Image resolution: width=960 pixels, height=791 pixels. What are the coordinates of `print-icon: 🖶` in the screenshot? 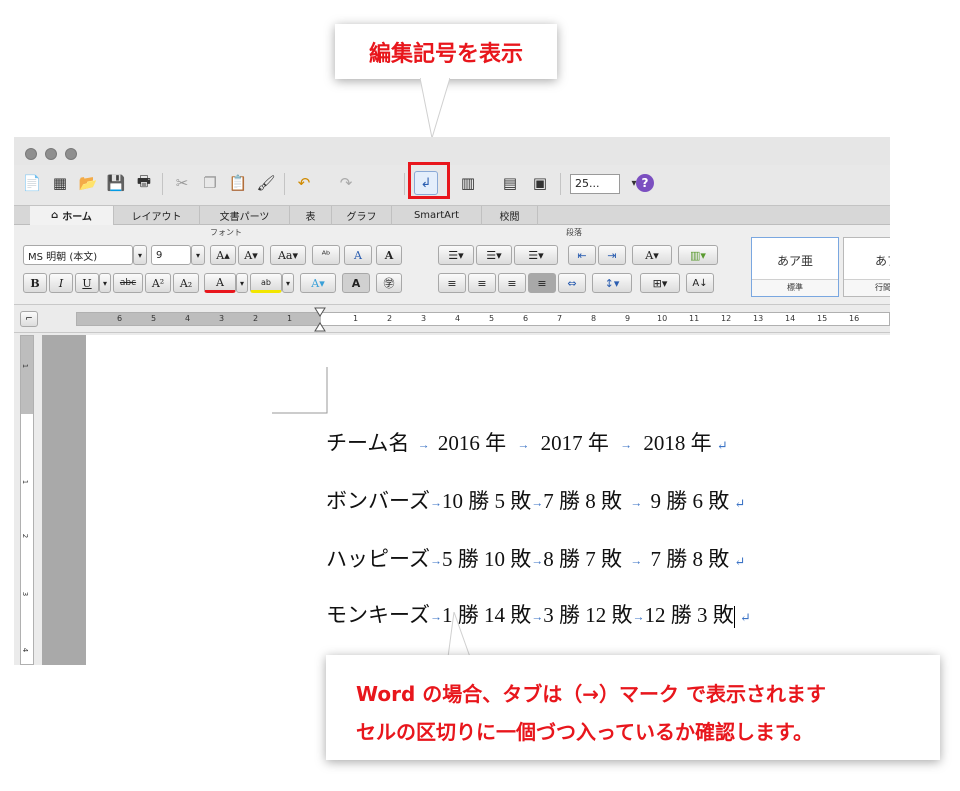 It's located at (144, 183).